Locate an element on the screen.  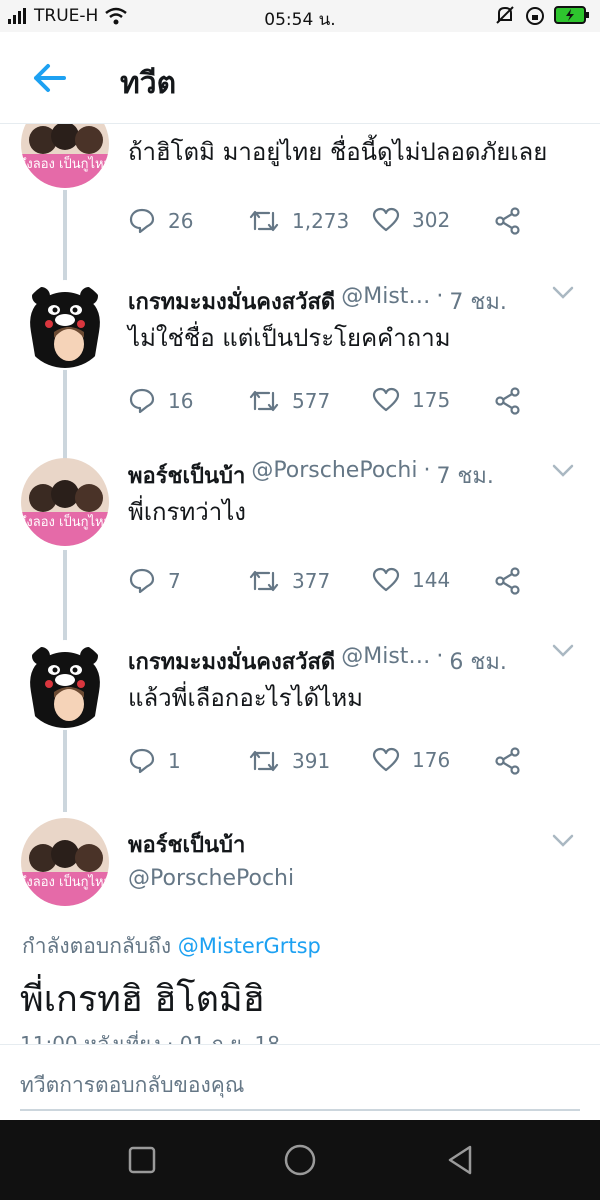
retweet-button: 1,273 is located at coordinates (298, 221).